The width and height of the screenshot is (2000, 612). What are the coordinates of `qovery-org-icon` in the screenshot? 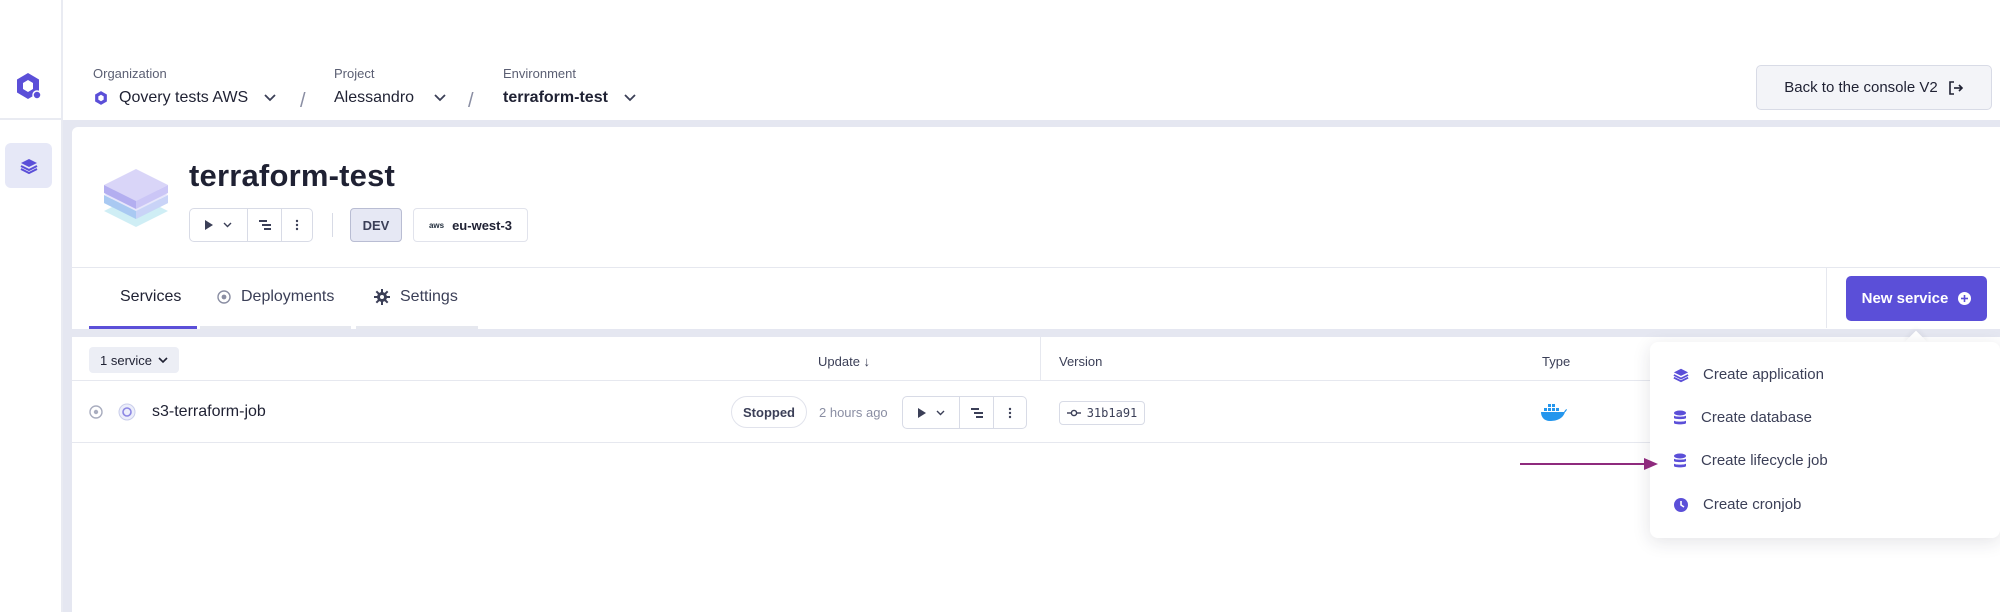 It's located at (101, 98).